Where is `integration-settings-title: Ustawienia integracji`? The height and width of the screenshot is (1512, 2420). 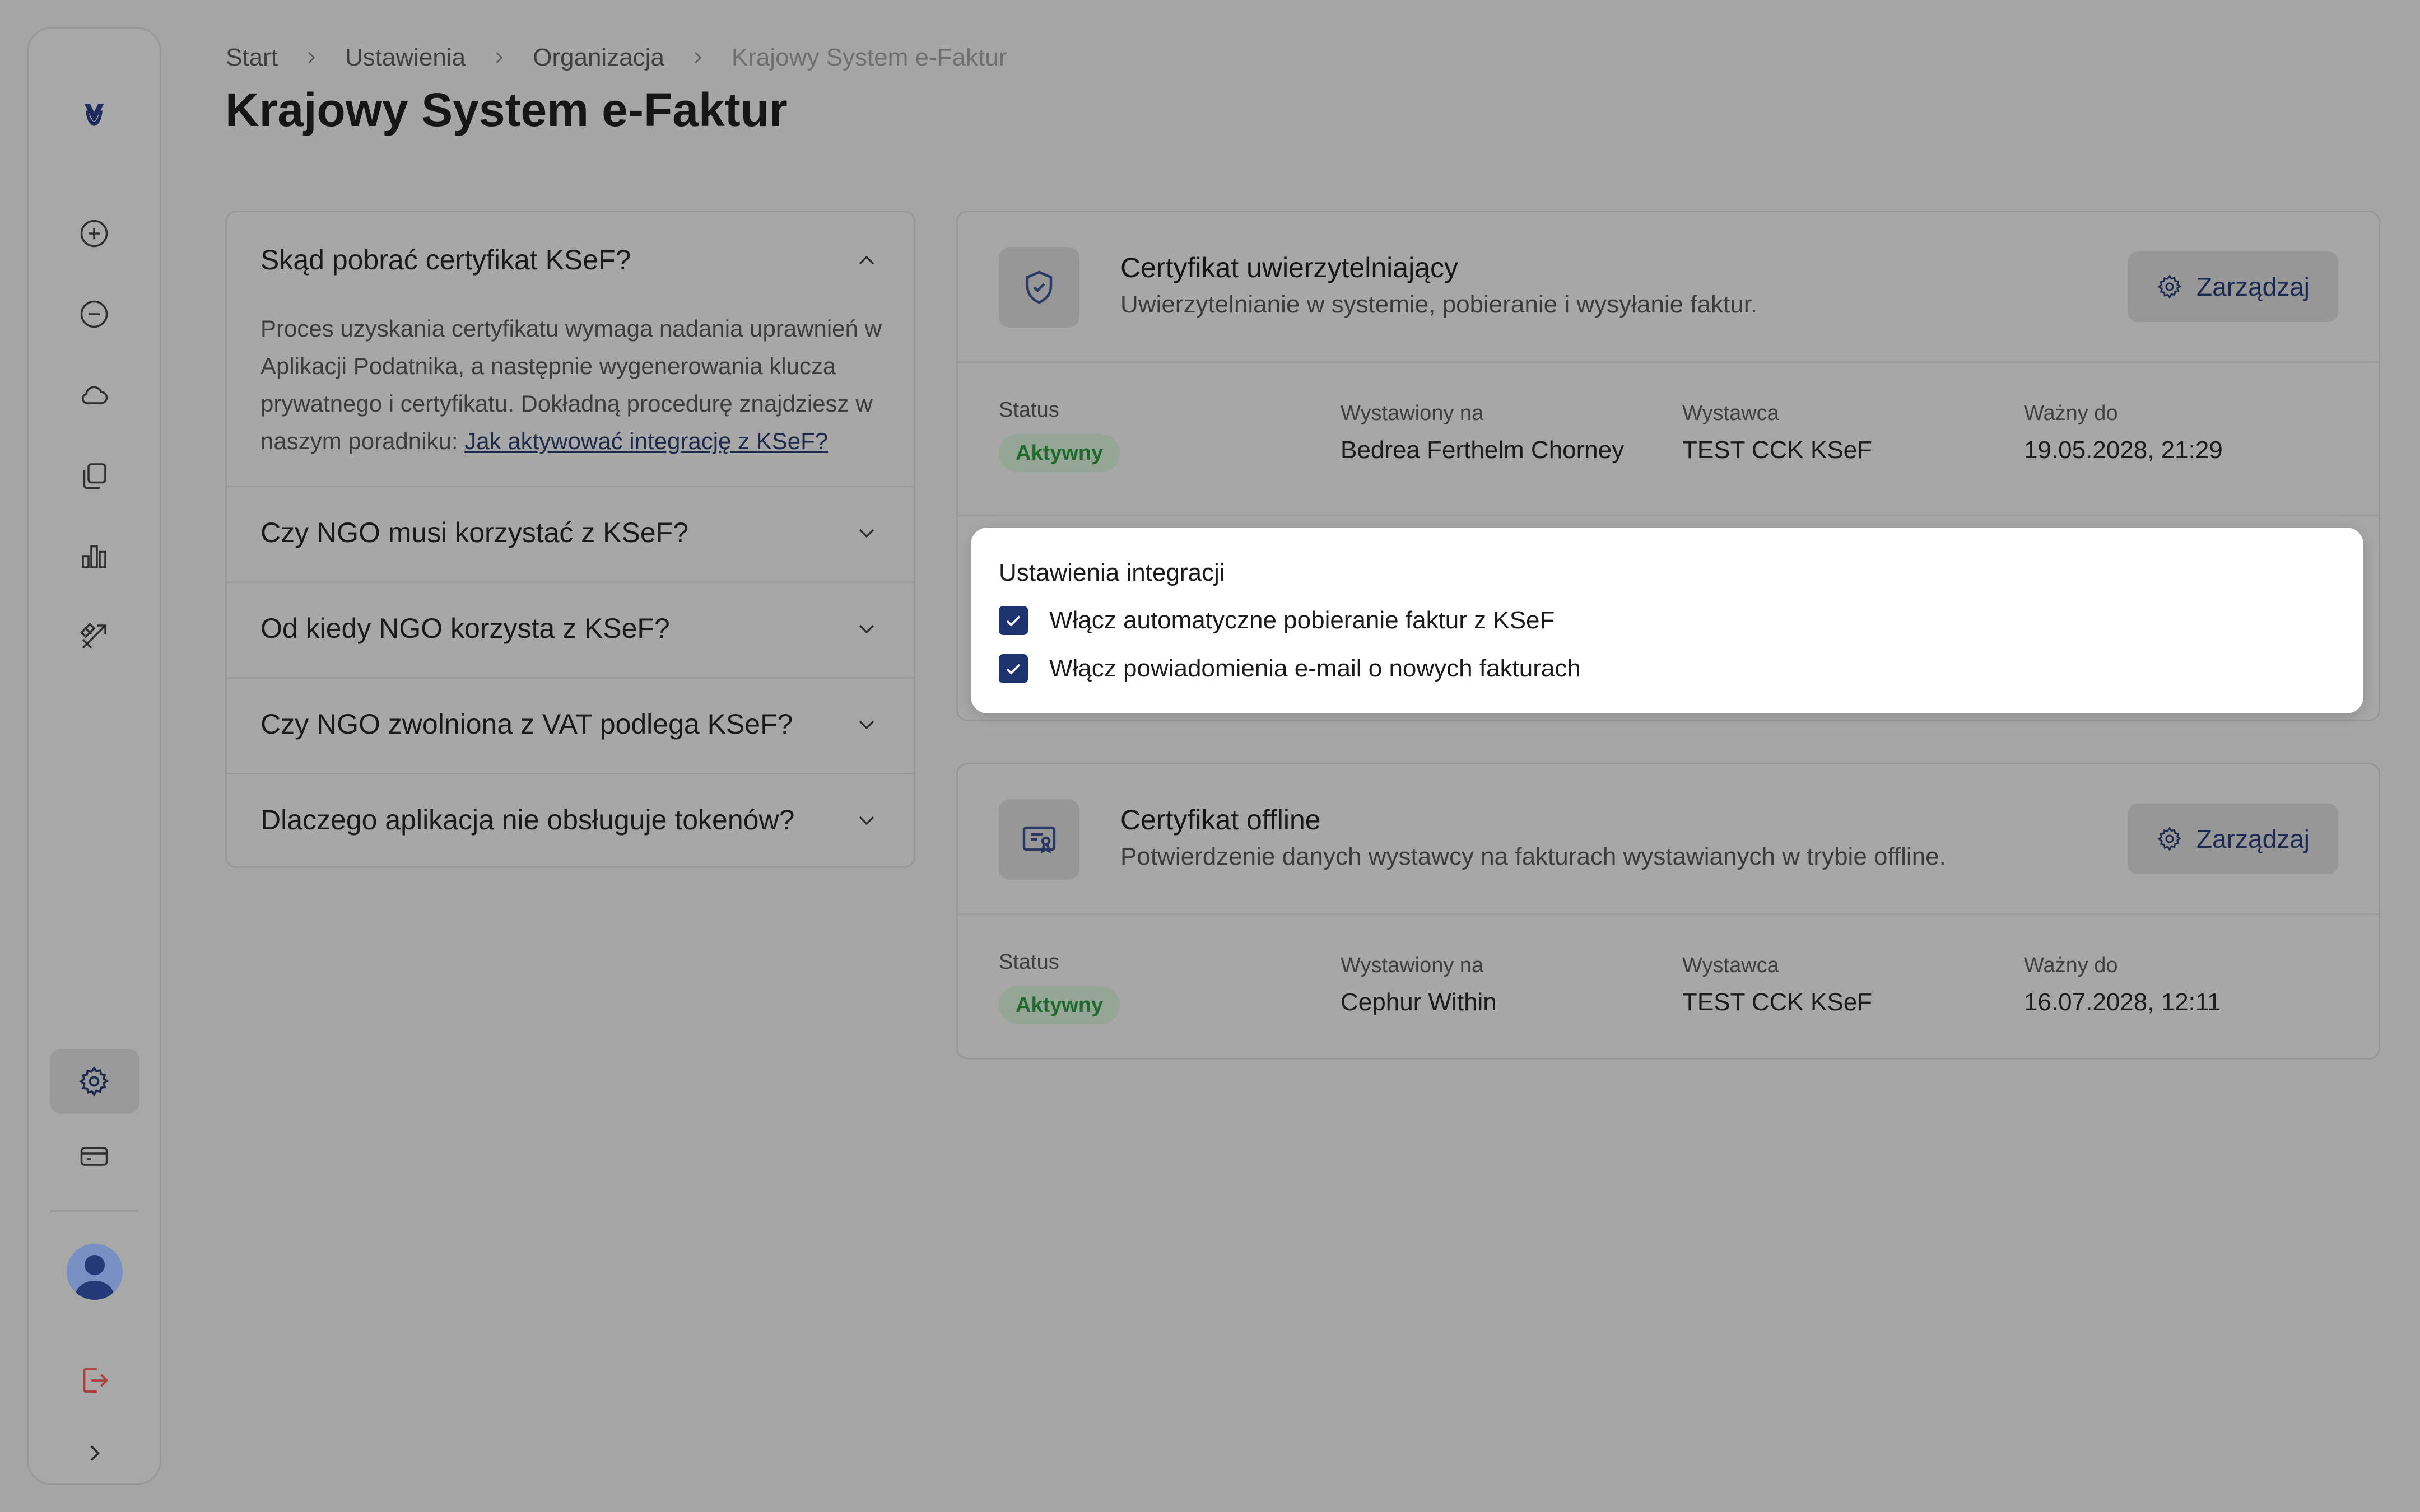 integration-settings-title: Ustawienia integracji is located at coordinates (1112, 573).